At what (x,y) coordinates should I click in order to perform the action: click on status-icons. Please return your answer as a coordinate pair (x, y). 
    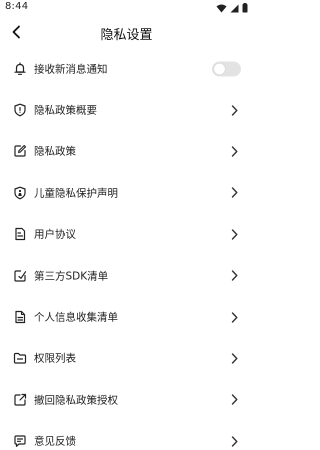
    Looking at the image, I should click on (232, 8).